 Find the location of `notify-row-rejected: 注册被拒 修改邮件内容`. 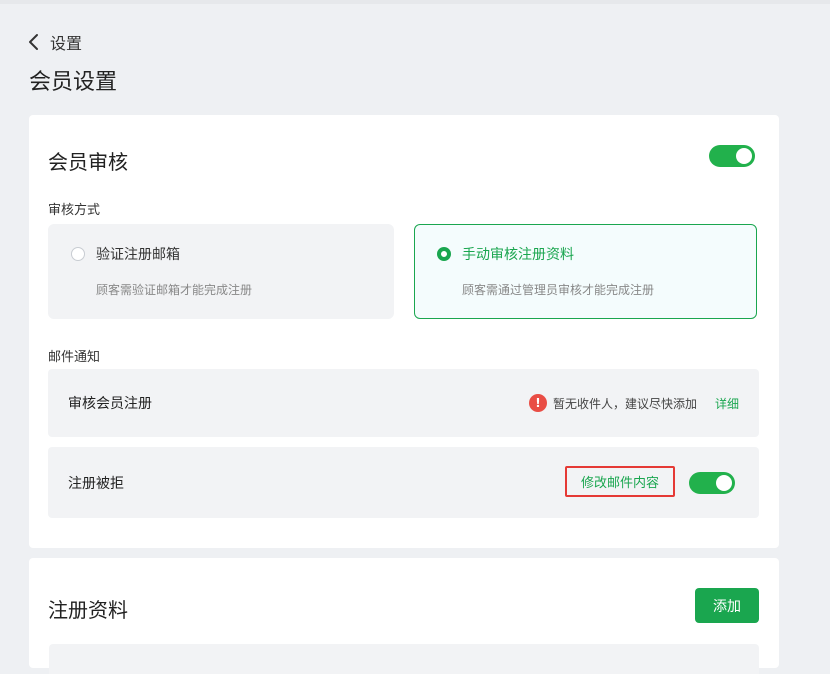

notify-row-rejected: 注册被拒 修改邮件内容 is located at coordinates (403, 482).